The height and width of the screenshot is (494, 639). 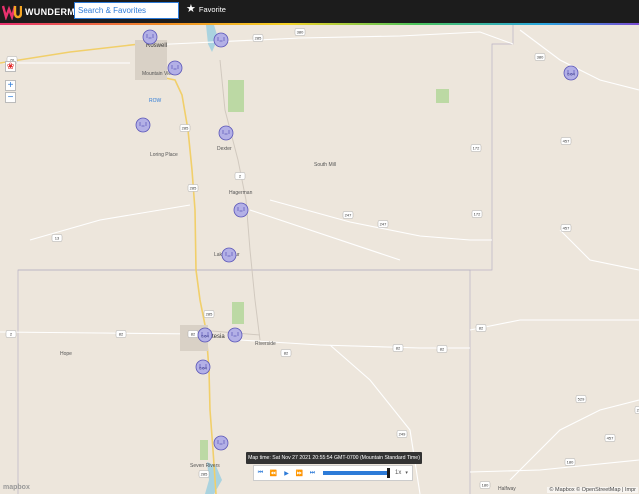 What do you see at coordinates (126, 10) in the screenshot?
I see `search-input` at bounding box center [126, 10].